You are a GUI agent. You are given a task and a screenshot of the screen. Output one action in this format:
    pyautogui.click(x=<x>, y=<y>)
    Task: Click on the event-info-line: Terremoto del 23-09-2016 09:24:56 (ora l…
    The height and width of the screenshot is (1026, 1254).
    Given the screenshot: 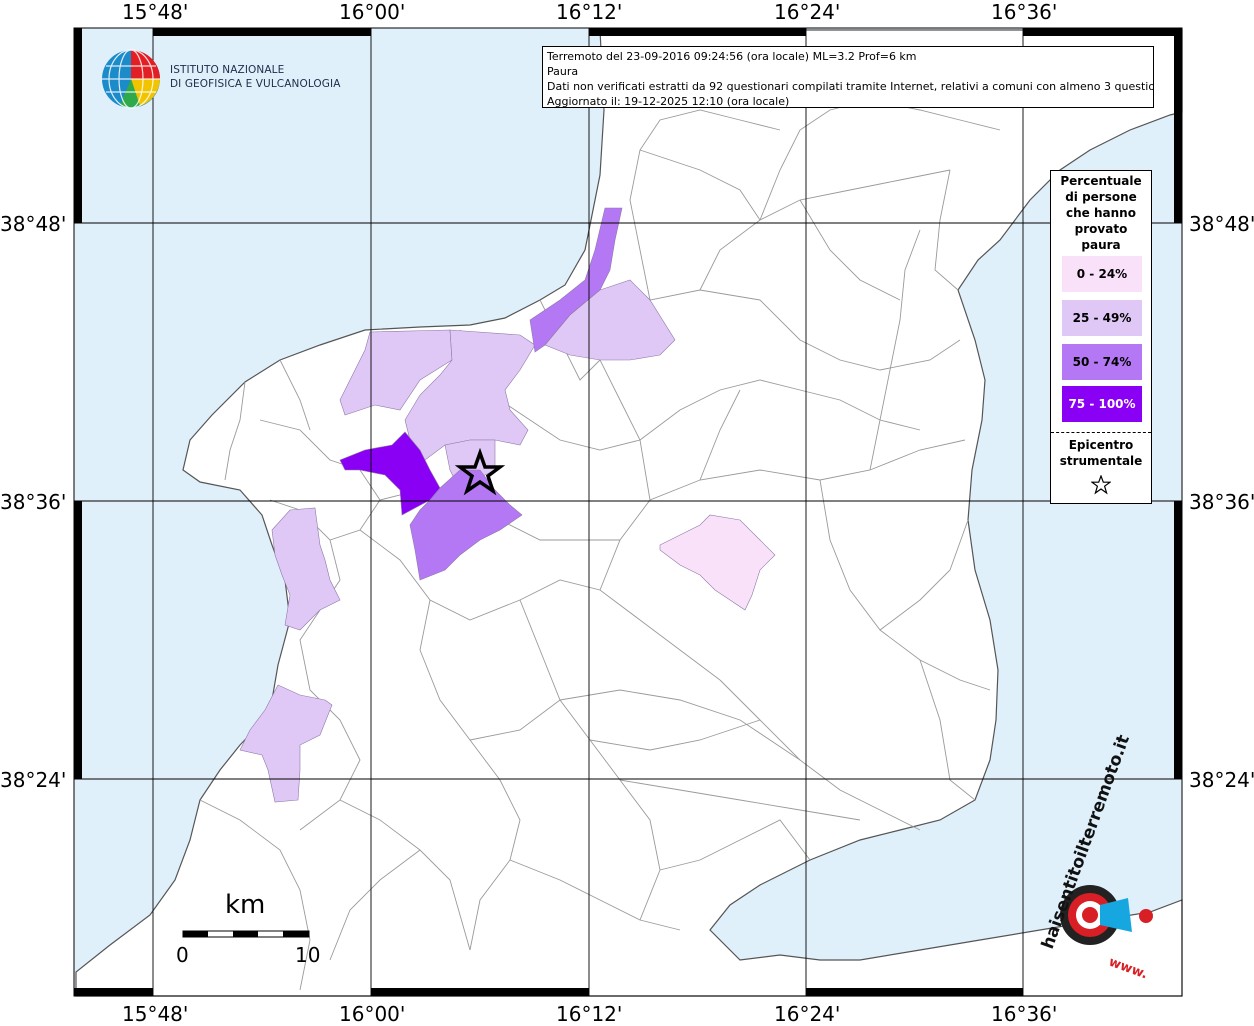 What is the action you would take?
    pyautogui.click(x=732, y=56)
    